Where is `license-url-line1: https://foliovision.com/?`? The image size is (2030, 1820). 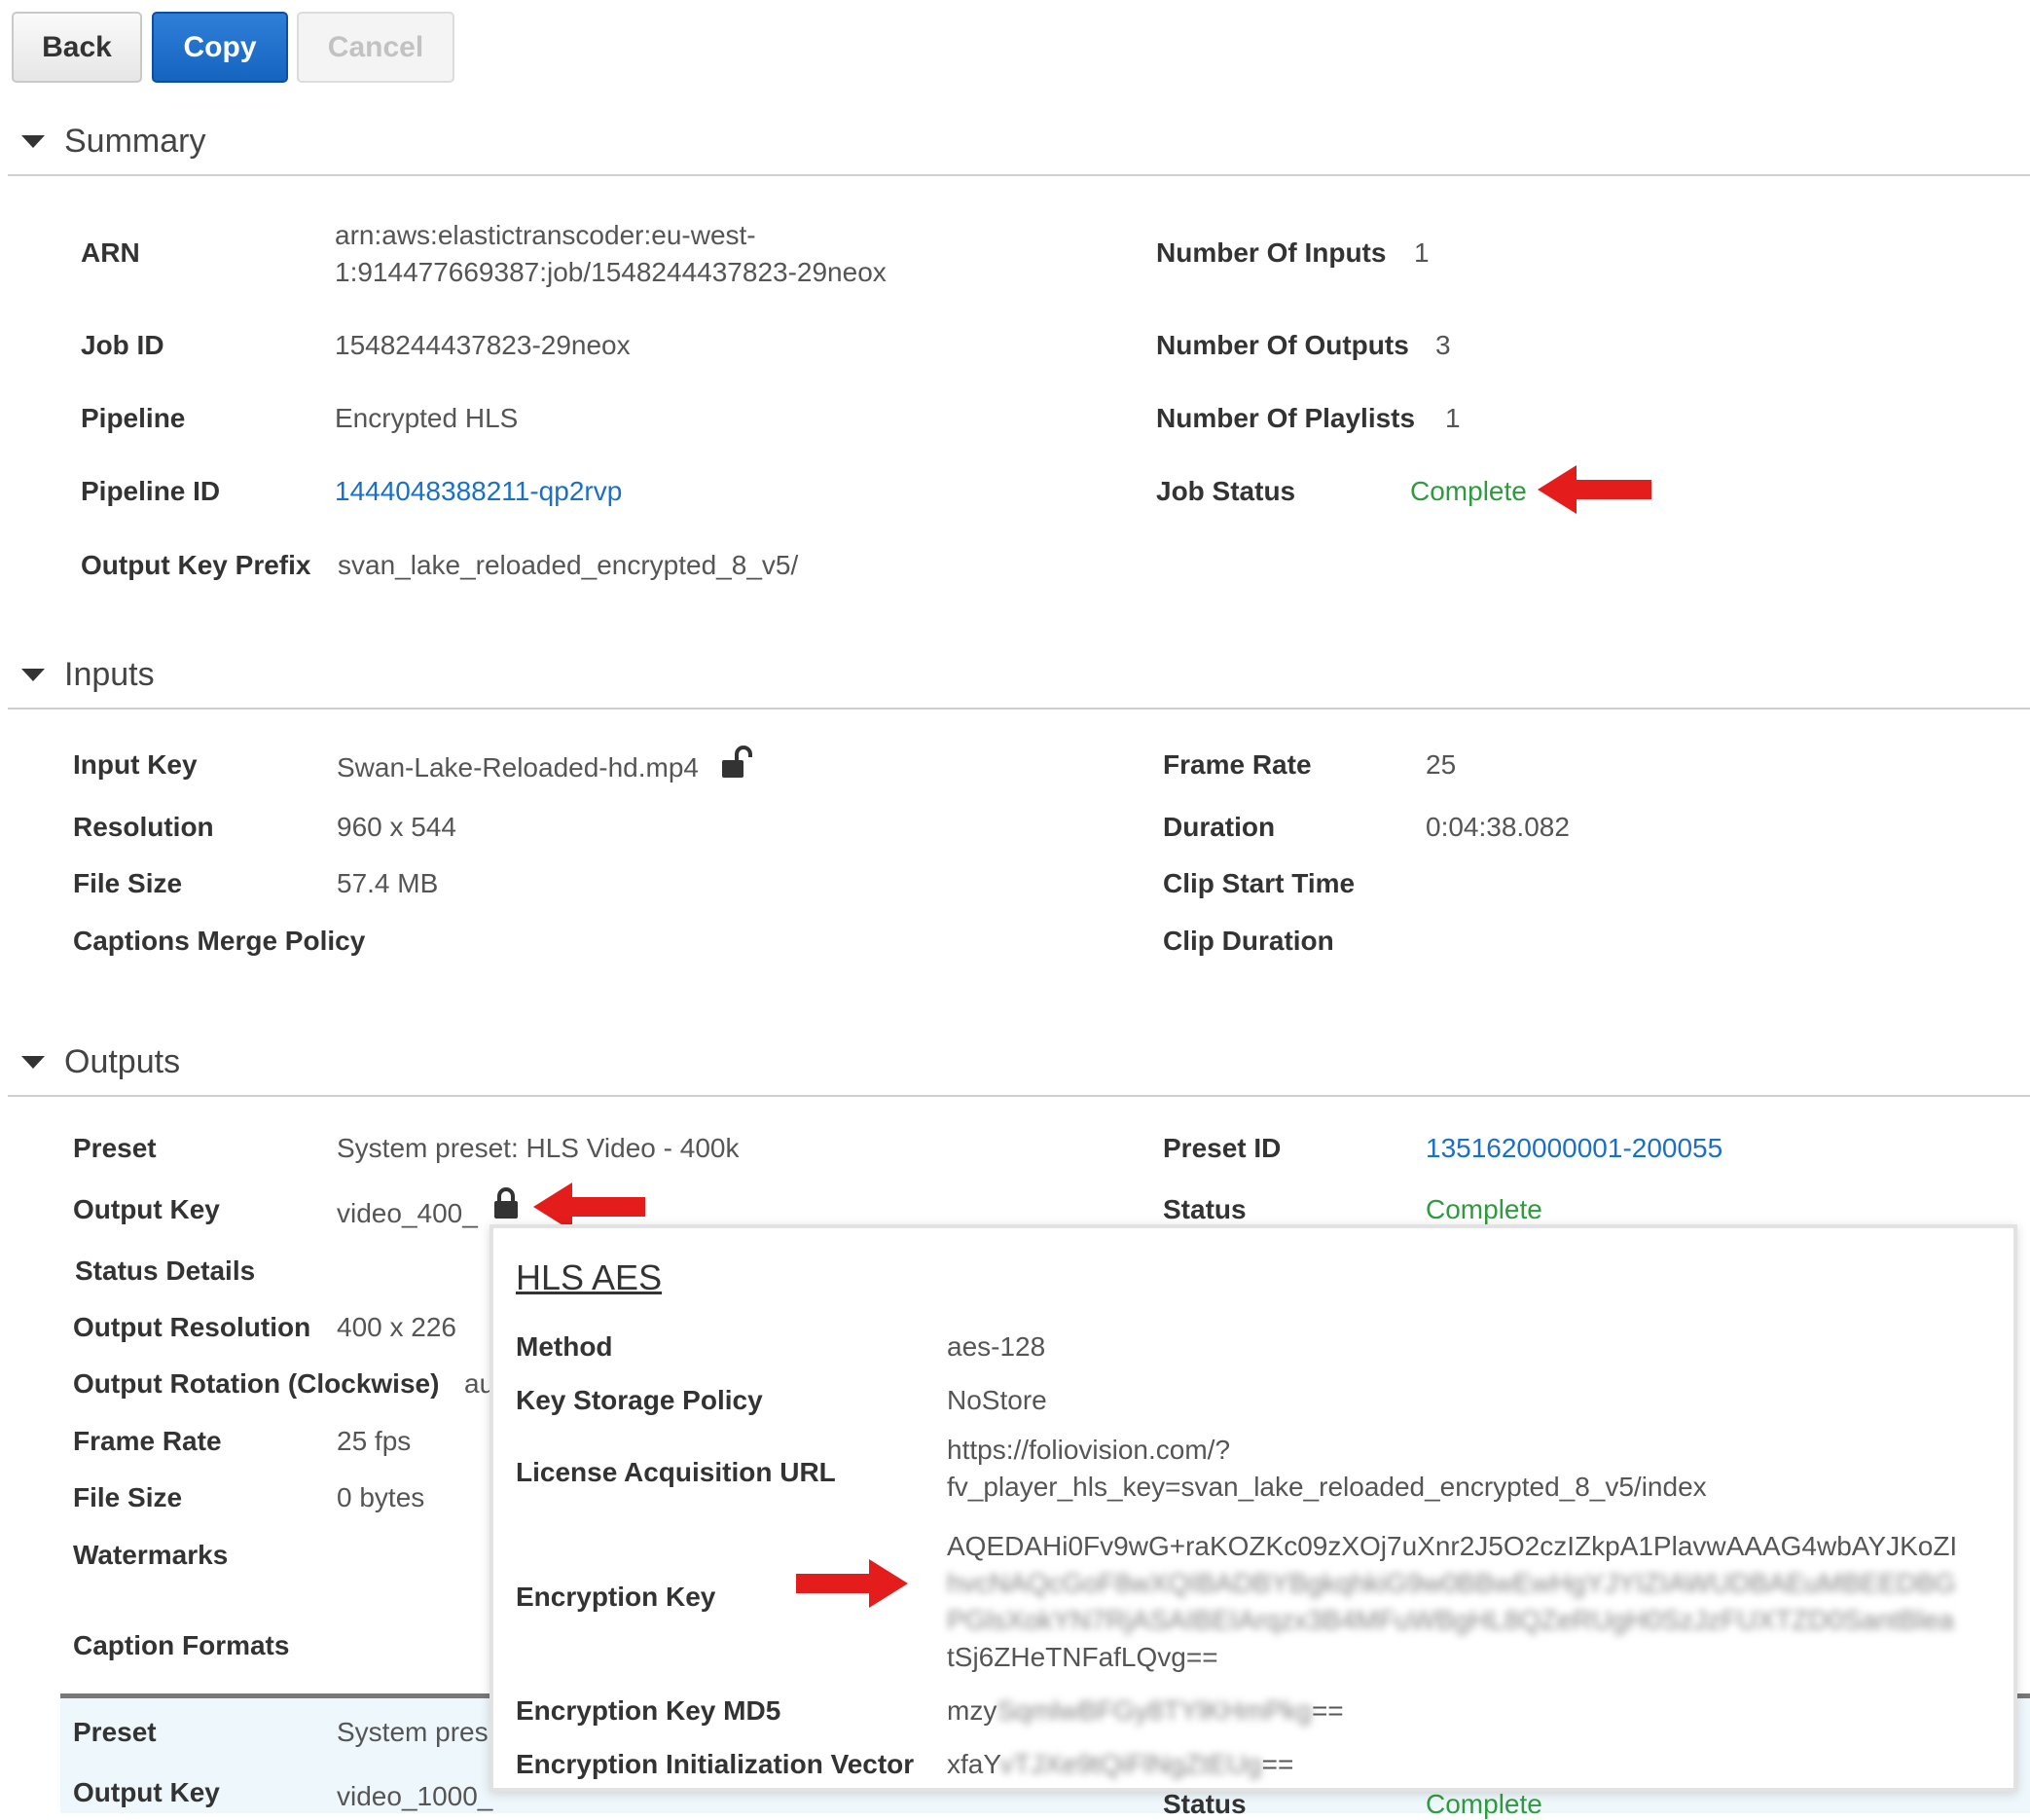 license-url-line1: https://foliovision.com/? is located at coordinates (1089, 1450).